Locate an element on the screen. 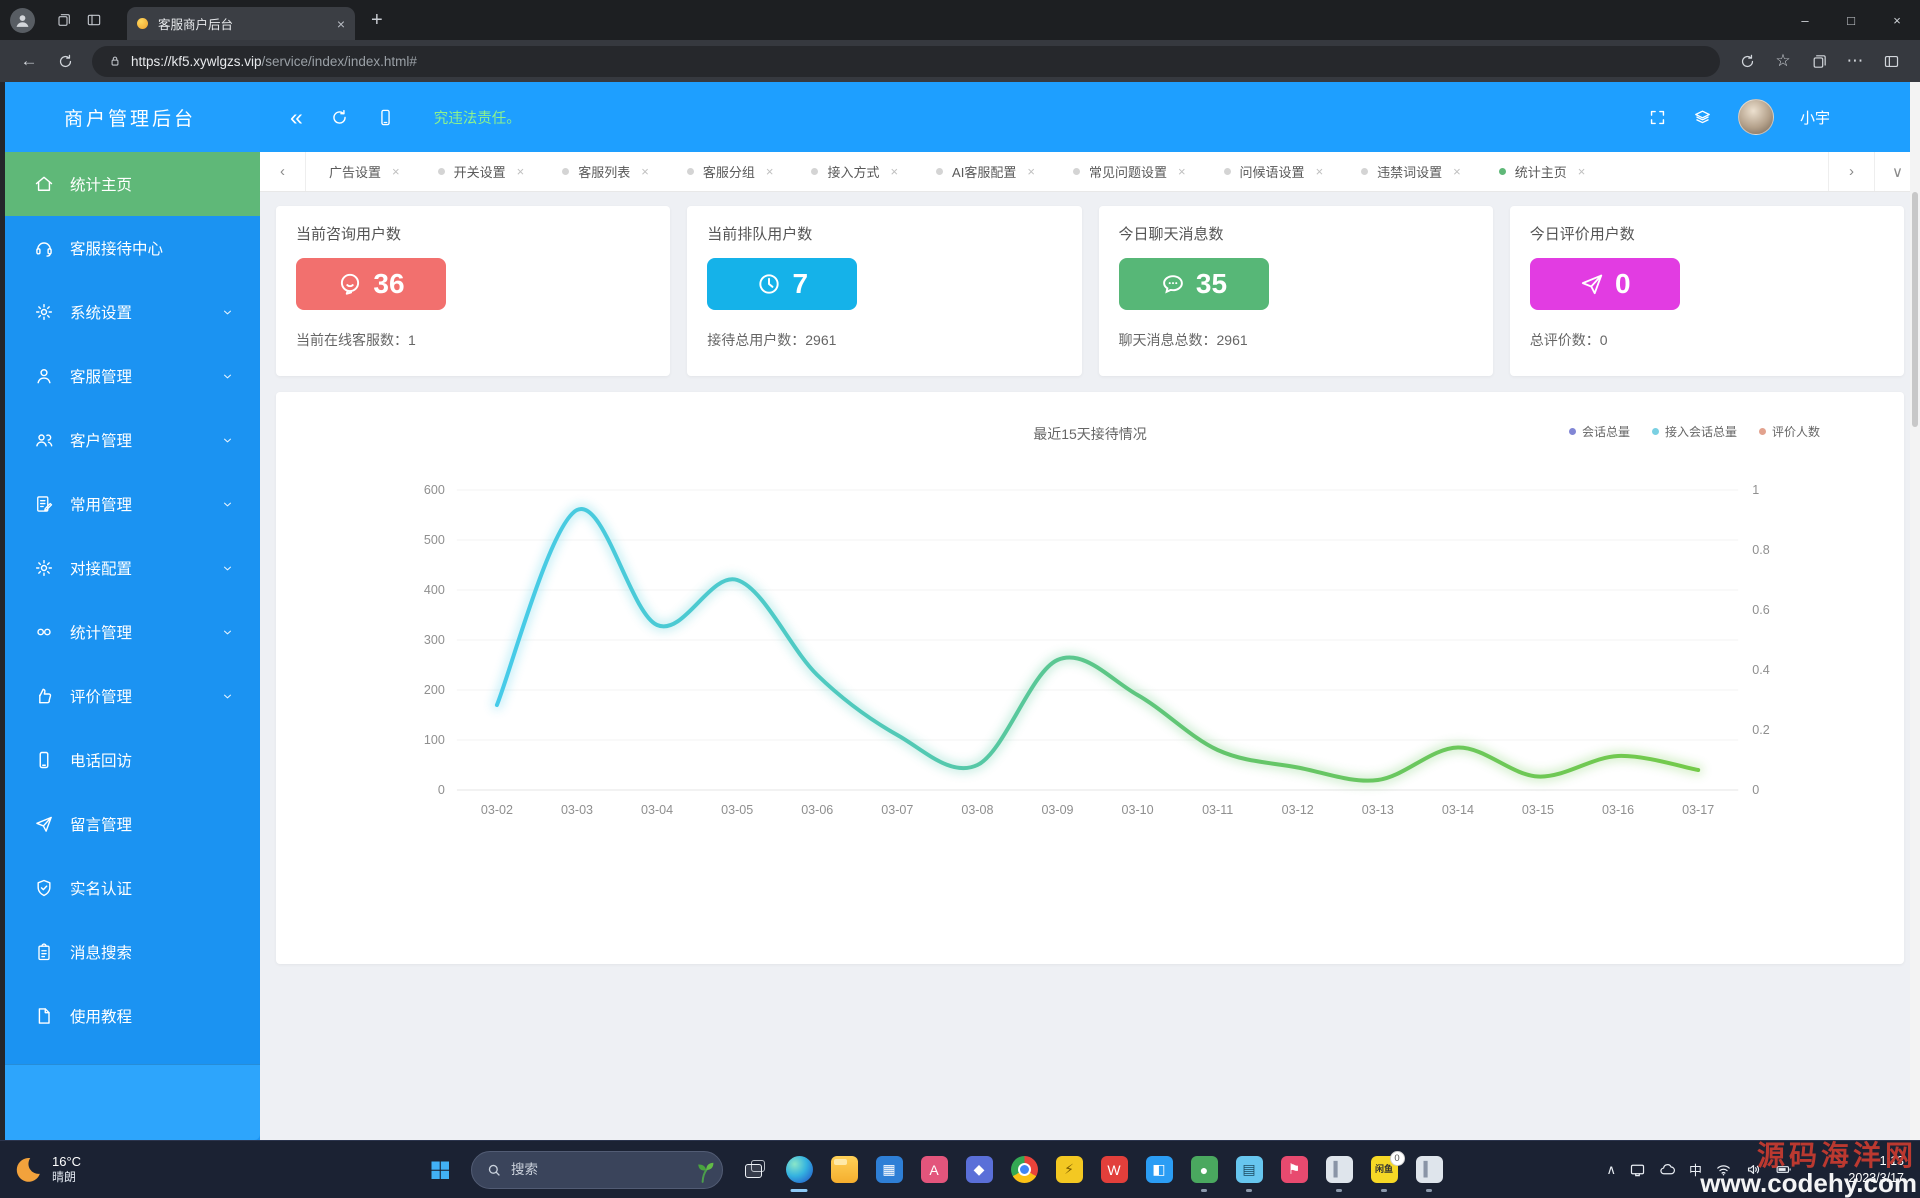 This screenshot has height=1198, width=1920. hidden-icons-chevron: ∧ is located at coordinates (1611, 1170).